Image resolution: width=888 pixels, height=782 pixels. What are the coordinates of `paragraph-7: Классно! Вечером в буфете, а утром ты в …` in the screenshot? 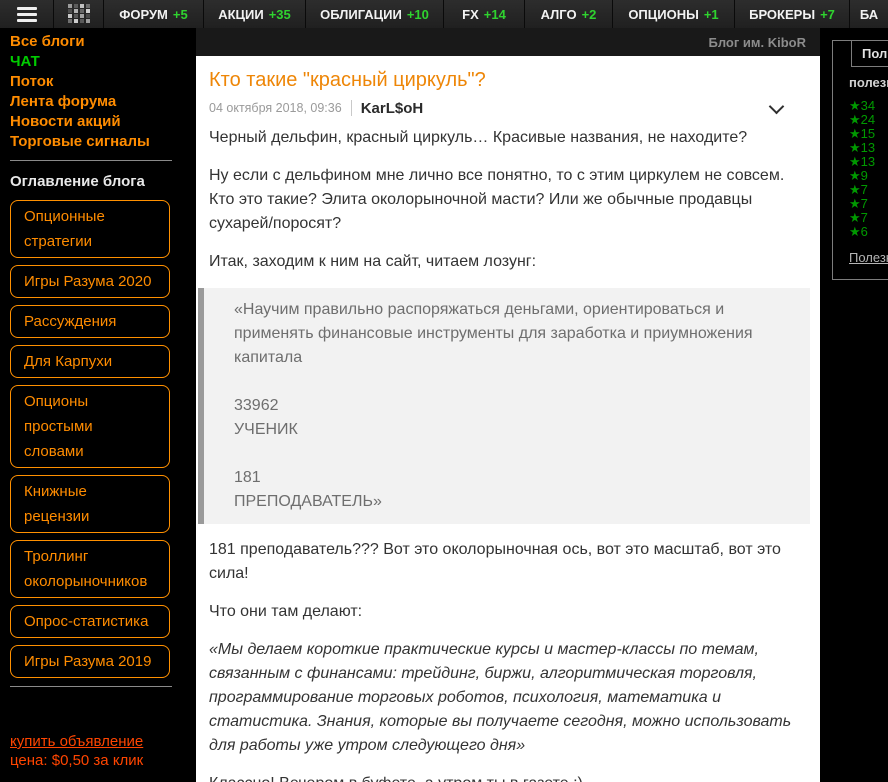 It's located at (501, 777).